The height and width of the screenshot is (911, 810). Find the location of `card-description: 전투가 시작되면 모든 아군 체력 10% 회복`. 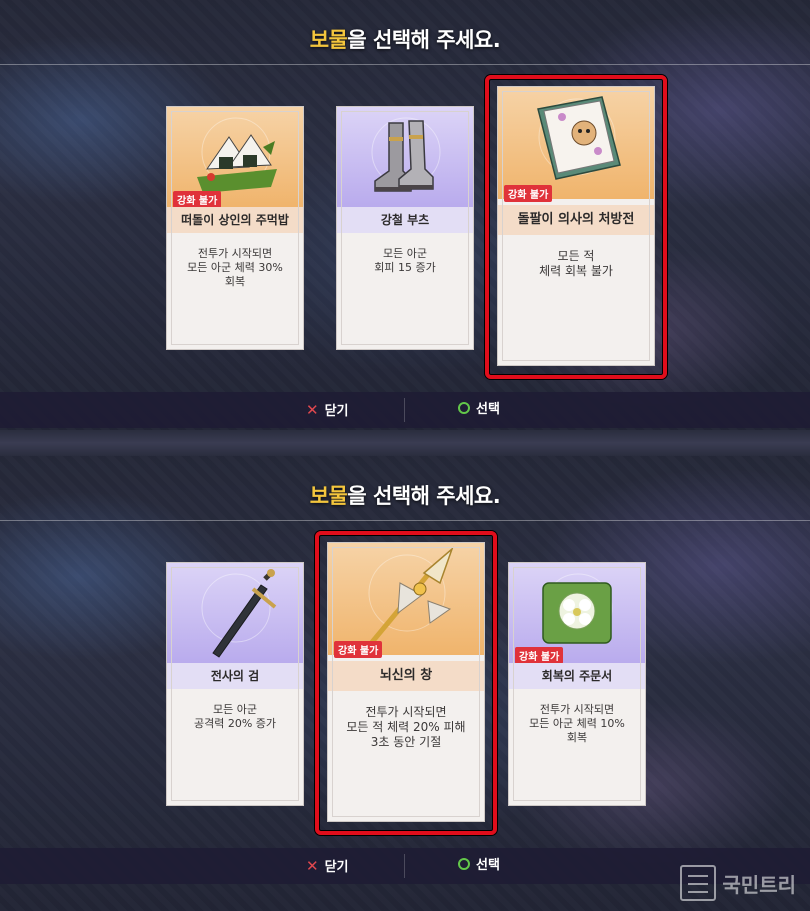

card-description: 전투가 시작되면 모든 아군 체력 10% 회복 is located at coordinates (577, 723).